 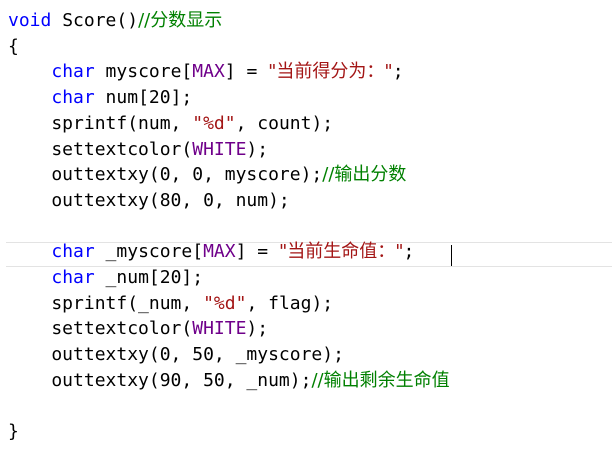 I want to click on code-line: sprintf(_num, "%d", flag);, so click(x=170, y=304).